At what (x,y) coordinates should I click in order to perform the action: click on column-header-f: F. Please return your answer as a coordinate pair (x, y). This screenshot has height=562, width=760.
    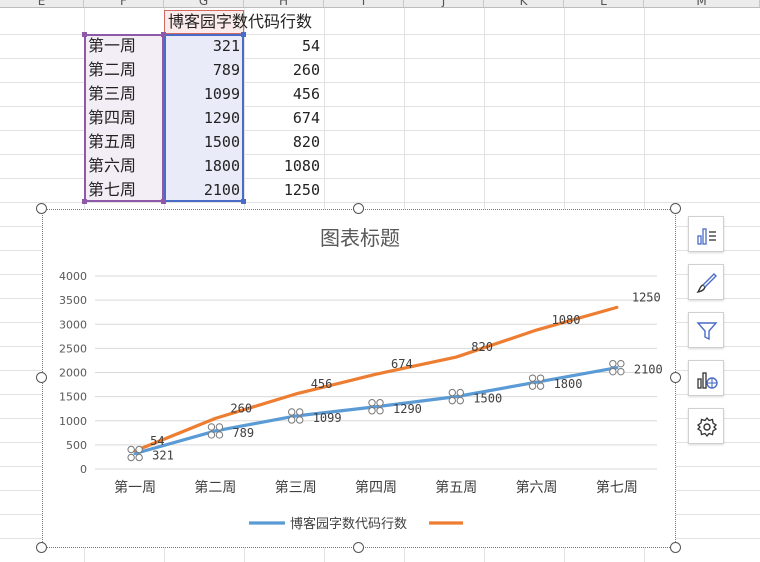
    Looking at the image, I should click on (124, 4).